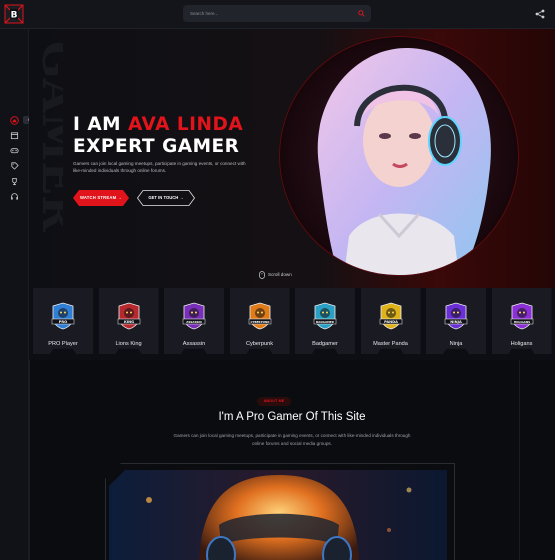 This screenshot has height=560, width=555. What do you see at coordinates (14, 294) in the screenshot?
I see `sidebar` at bounding box center [14, 294].